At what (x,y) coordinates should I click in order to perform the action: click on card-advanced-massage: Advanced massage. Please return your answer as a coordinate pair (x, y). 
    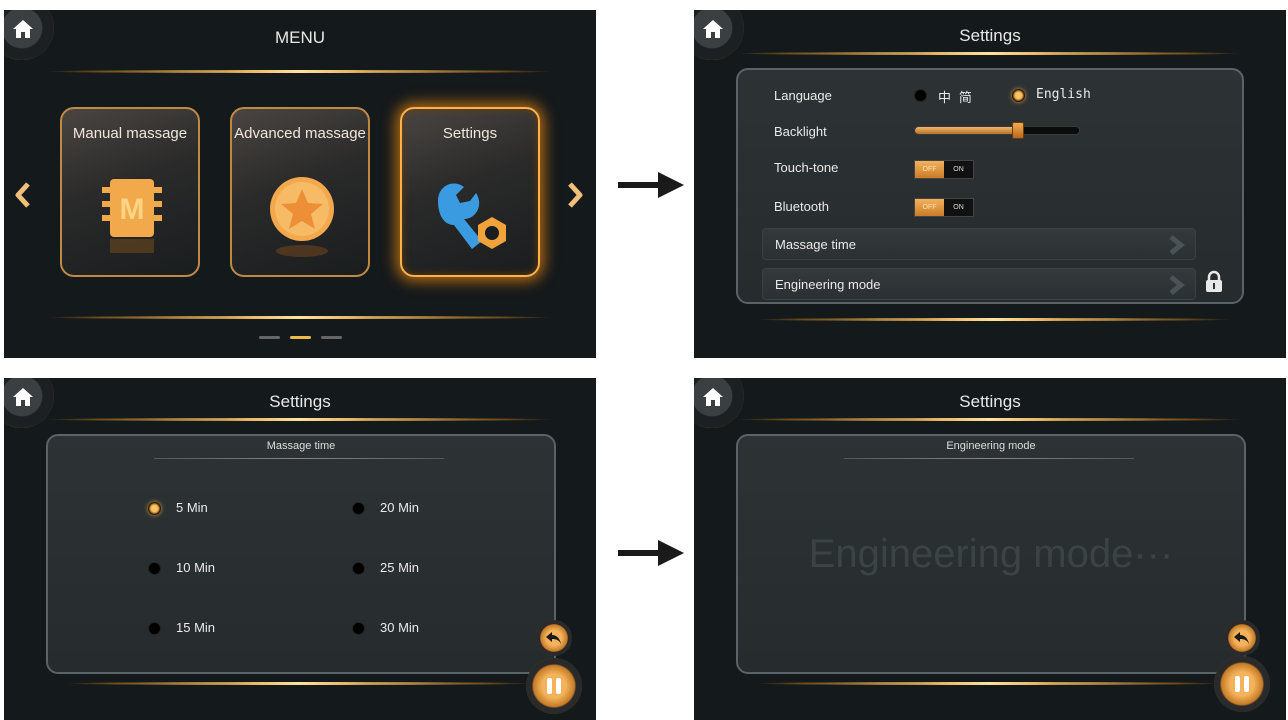
    Looking at the image, I should click on (300, 192).